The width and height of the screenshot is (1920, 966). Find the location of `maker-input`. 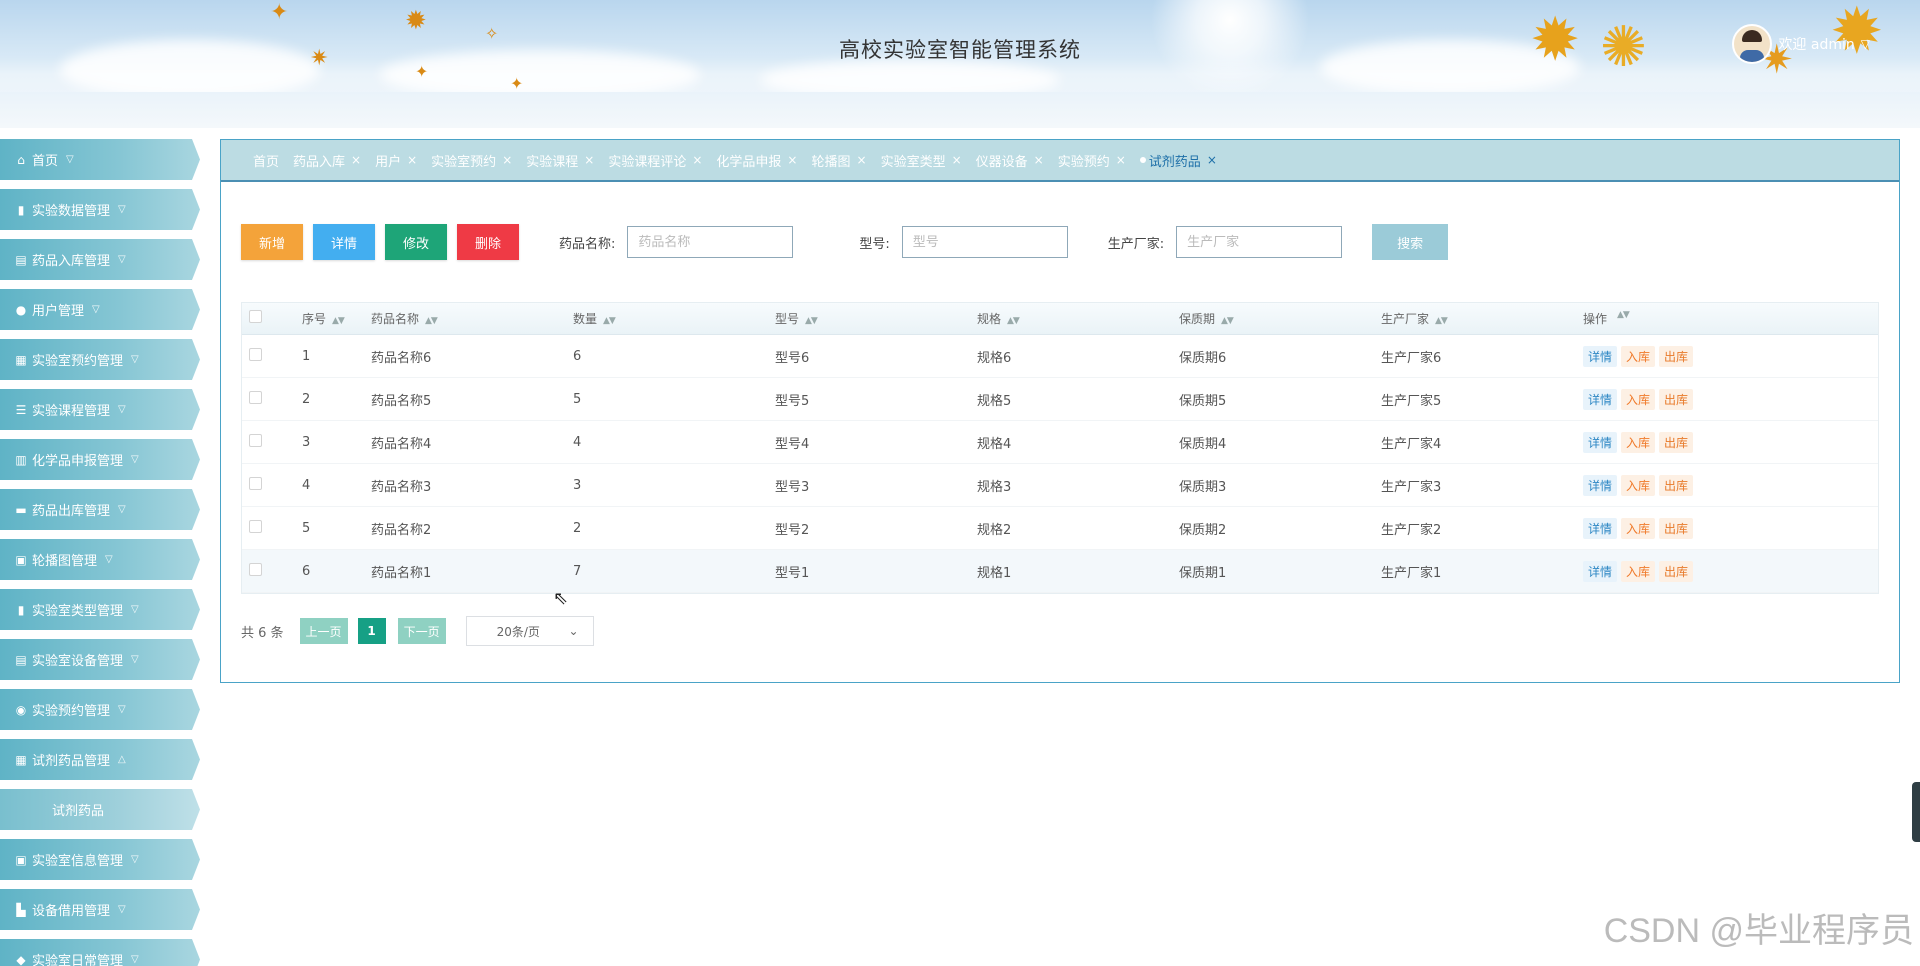

maker-input is located at coordinates (1259, 242).